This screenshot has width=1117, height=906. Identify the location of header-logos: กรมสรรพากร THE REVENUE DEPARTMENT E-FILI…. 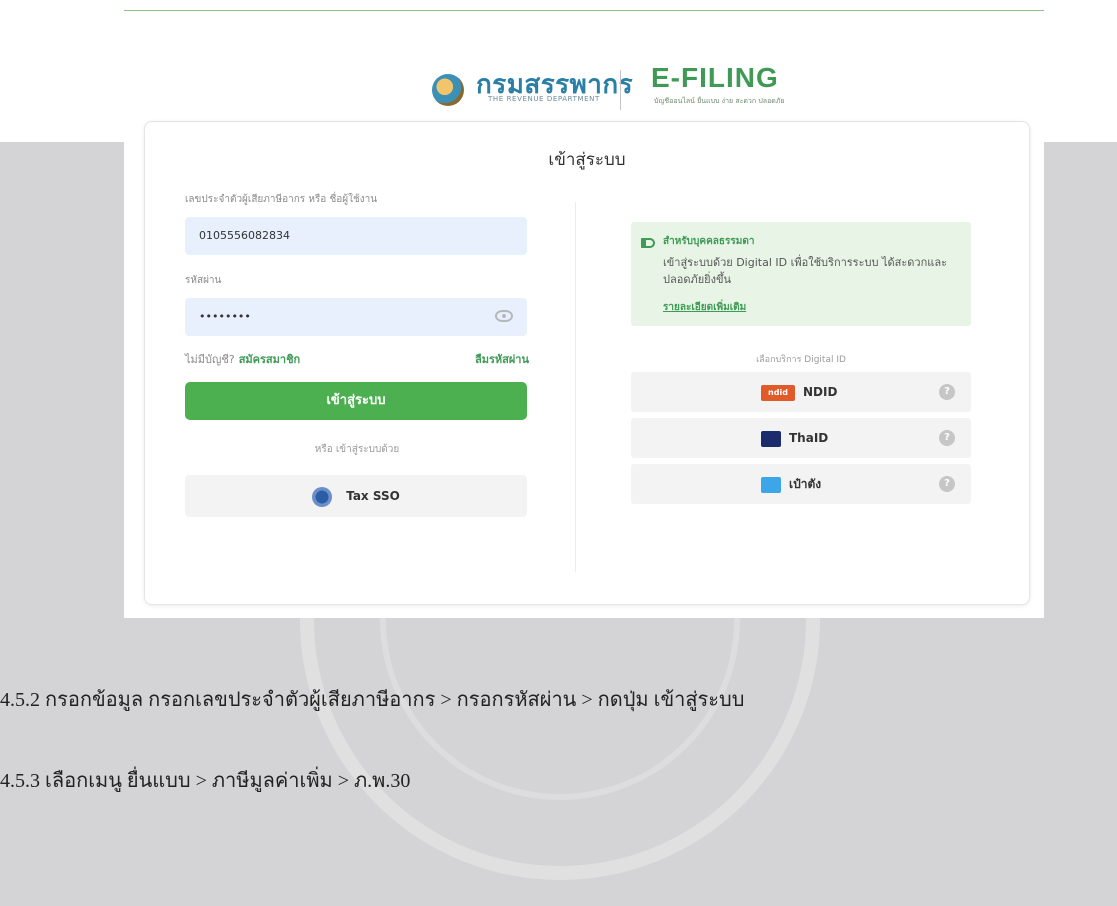
(616, 87).